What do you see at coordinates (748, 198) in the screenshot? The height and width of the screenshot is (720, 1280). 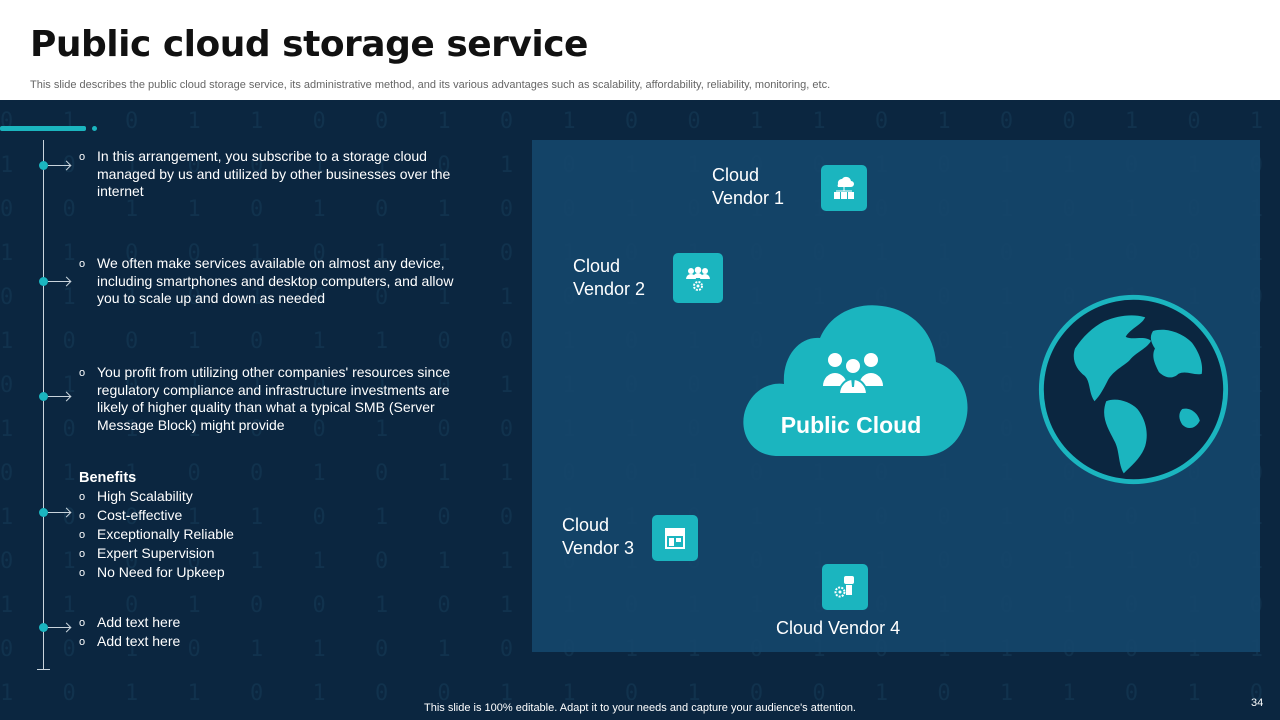 I see `vendor-1-line2: Vendor 1` at bounding box center [748, 198].